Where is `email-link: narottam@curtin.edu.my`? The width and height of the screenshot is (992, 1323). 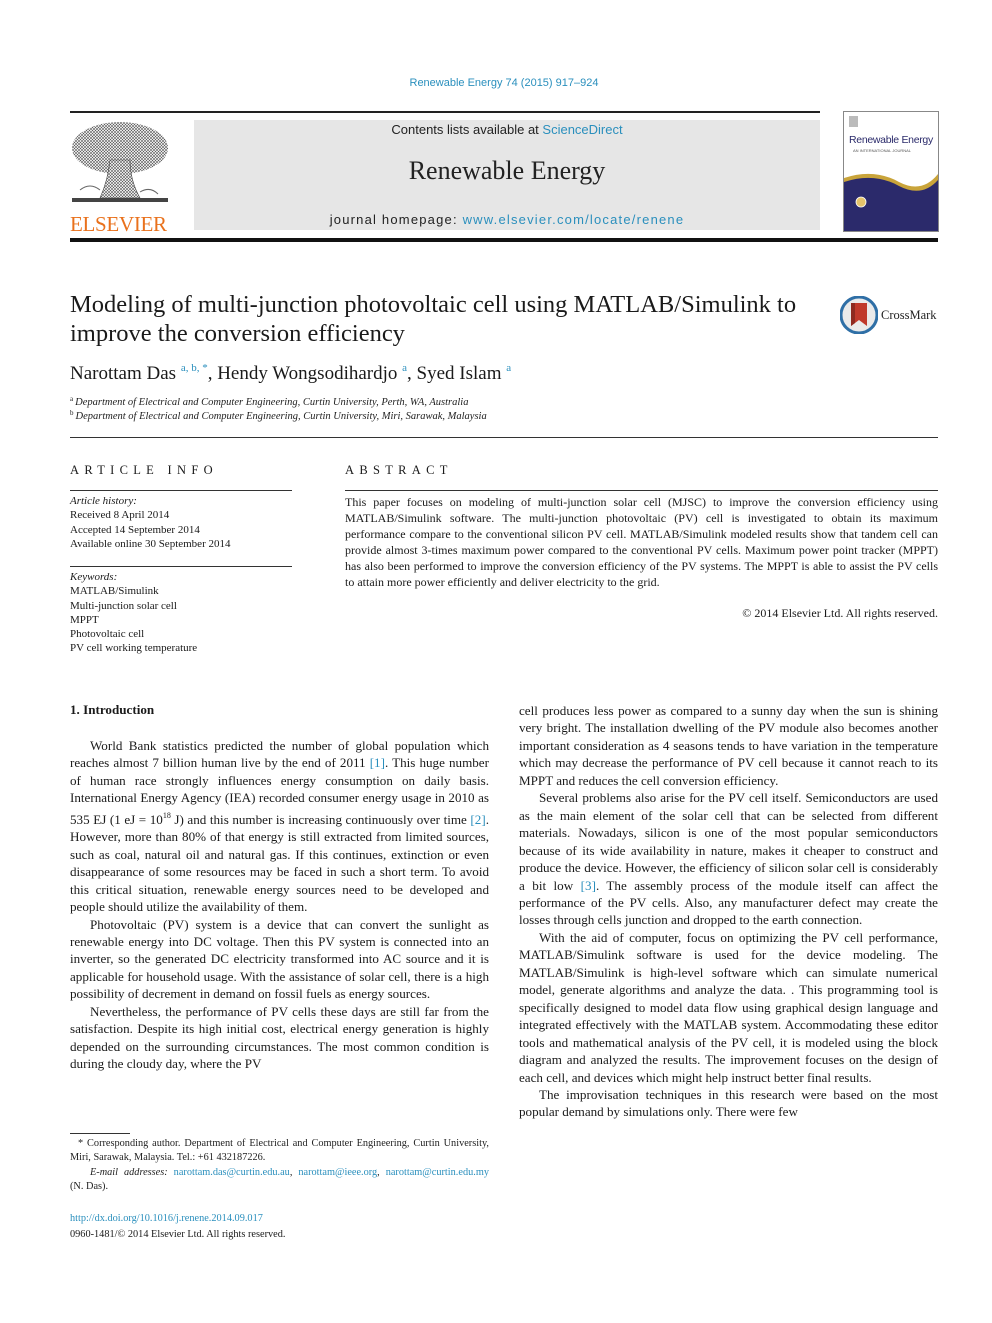 email-link: narottam@curtin.edu.my is located at coordinates (437, 1172).